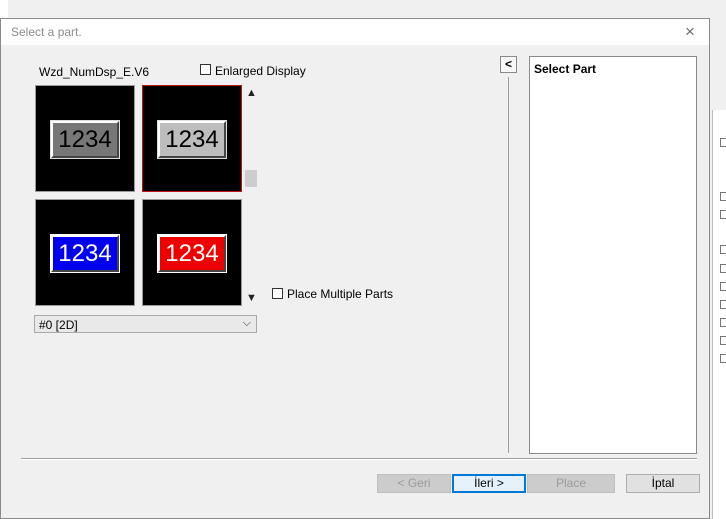 The width and height of the screenshot is (726, 519). Describe the element at coordinates (414, 483) in the screenshot. I see `back-button: < Geri` at that location.